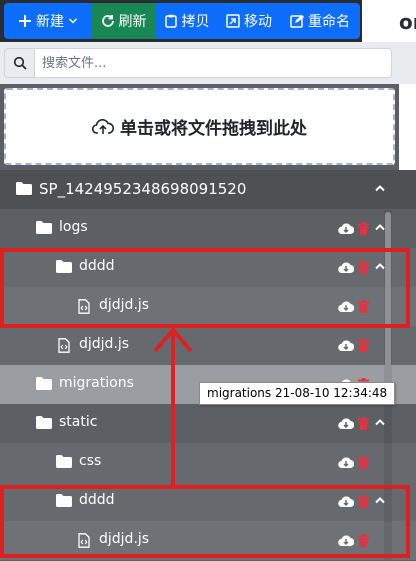 This screenshot has width=416, height=561. What do you see at coordinates (208, 462) in the screenshot?
I see `tree-row-css: css` at bounding box center [208, 462].